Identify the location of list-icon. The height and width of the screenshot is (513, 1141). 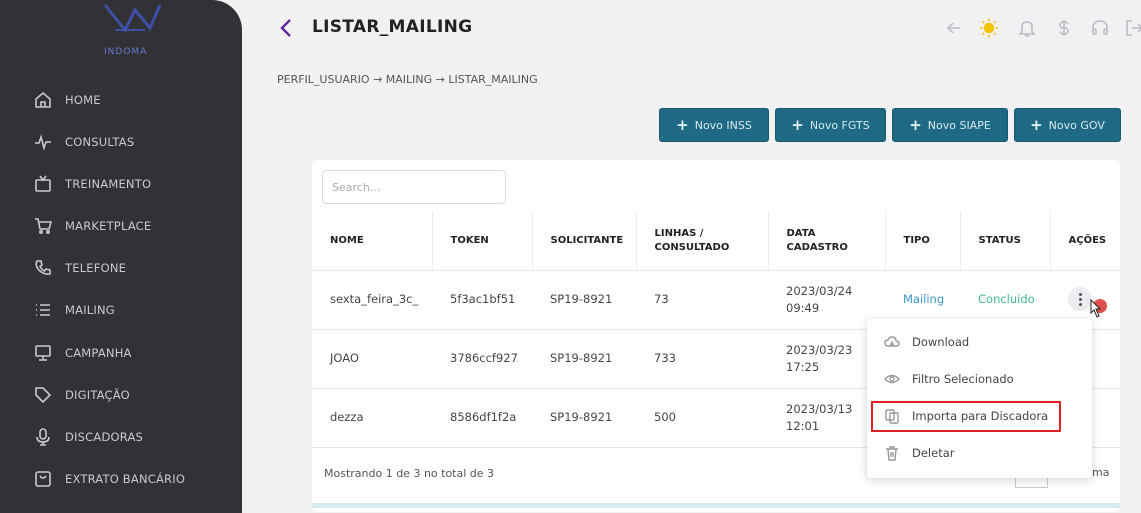
(43, 310).